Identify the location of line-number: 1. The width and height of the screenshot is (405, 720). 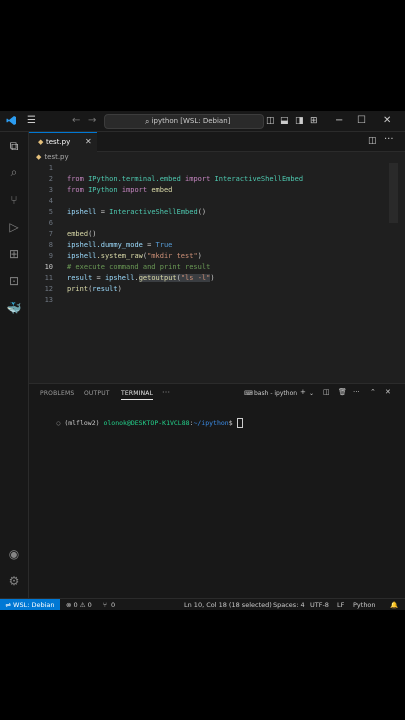
(50, 168).